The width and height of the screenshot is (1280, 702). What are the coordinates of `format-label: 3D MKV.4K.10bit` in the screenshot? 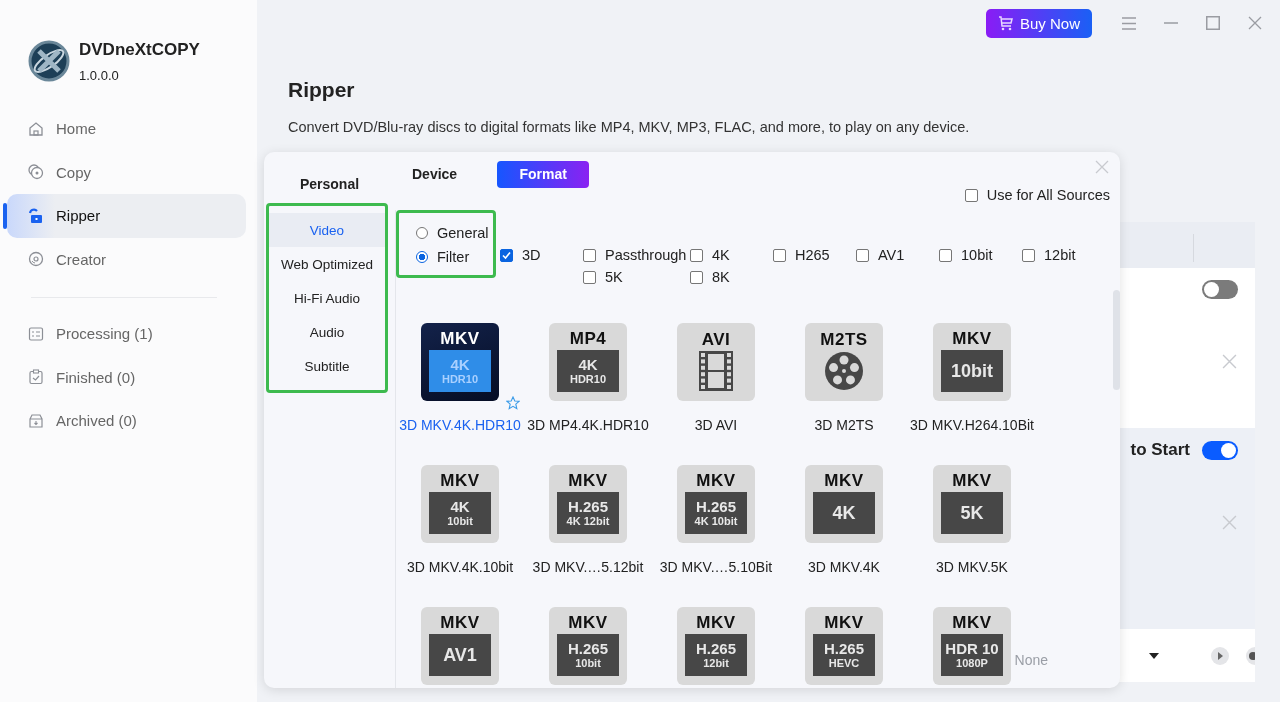 It's located at (460, 567).